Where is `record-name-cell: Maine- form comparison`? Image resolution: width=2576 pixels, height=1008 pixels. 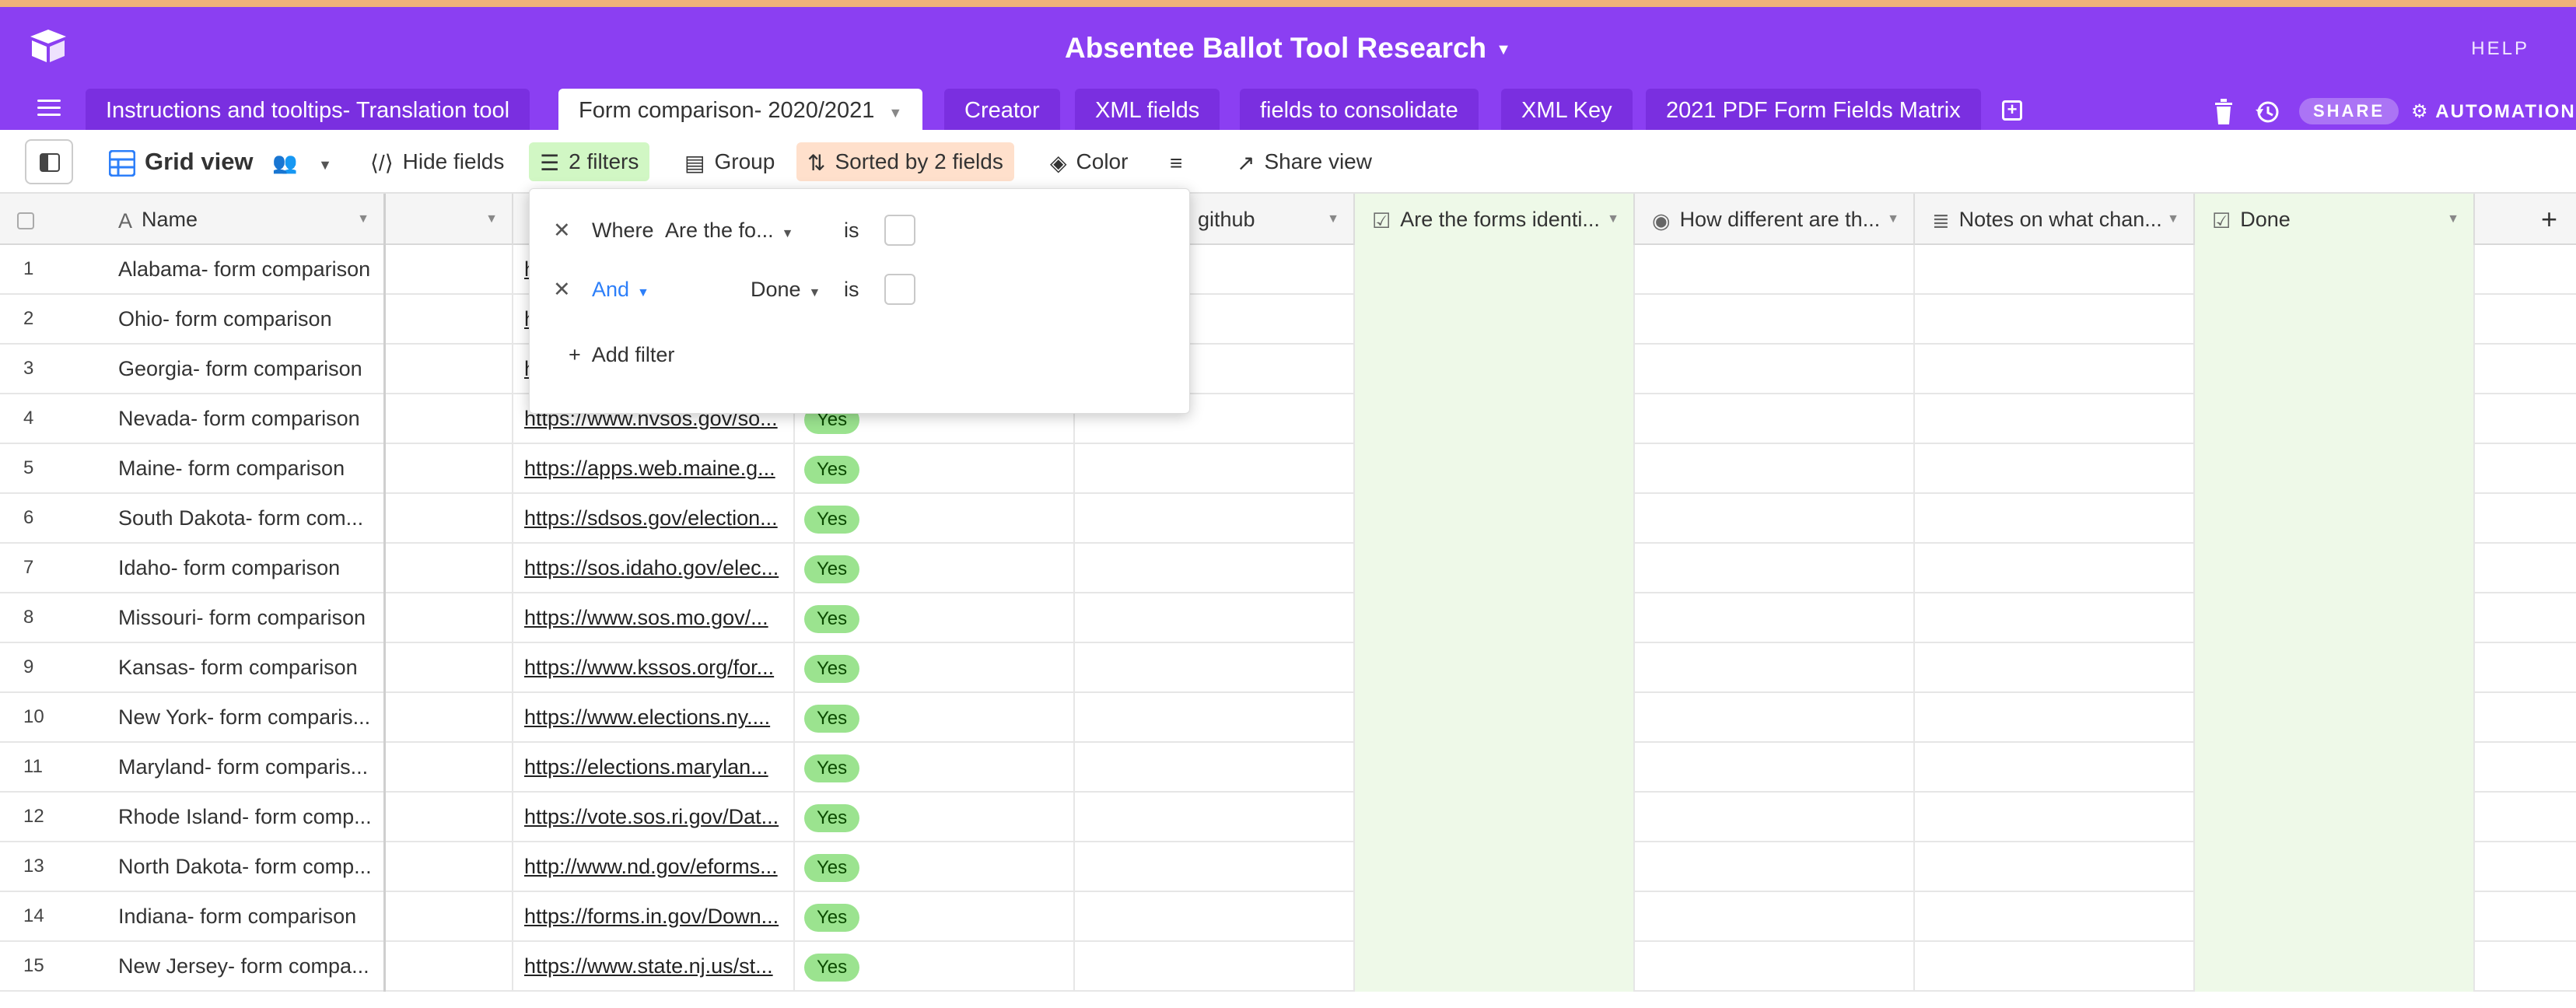
record-name-cell: Maine- form comparison is located at coordinates (240, 469).